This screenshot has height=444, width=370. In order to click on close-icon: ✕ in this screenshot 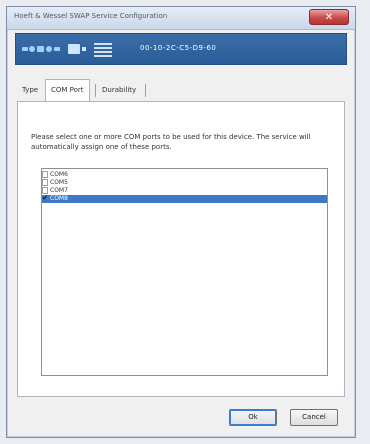, I will do `click(329, 17)`.